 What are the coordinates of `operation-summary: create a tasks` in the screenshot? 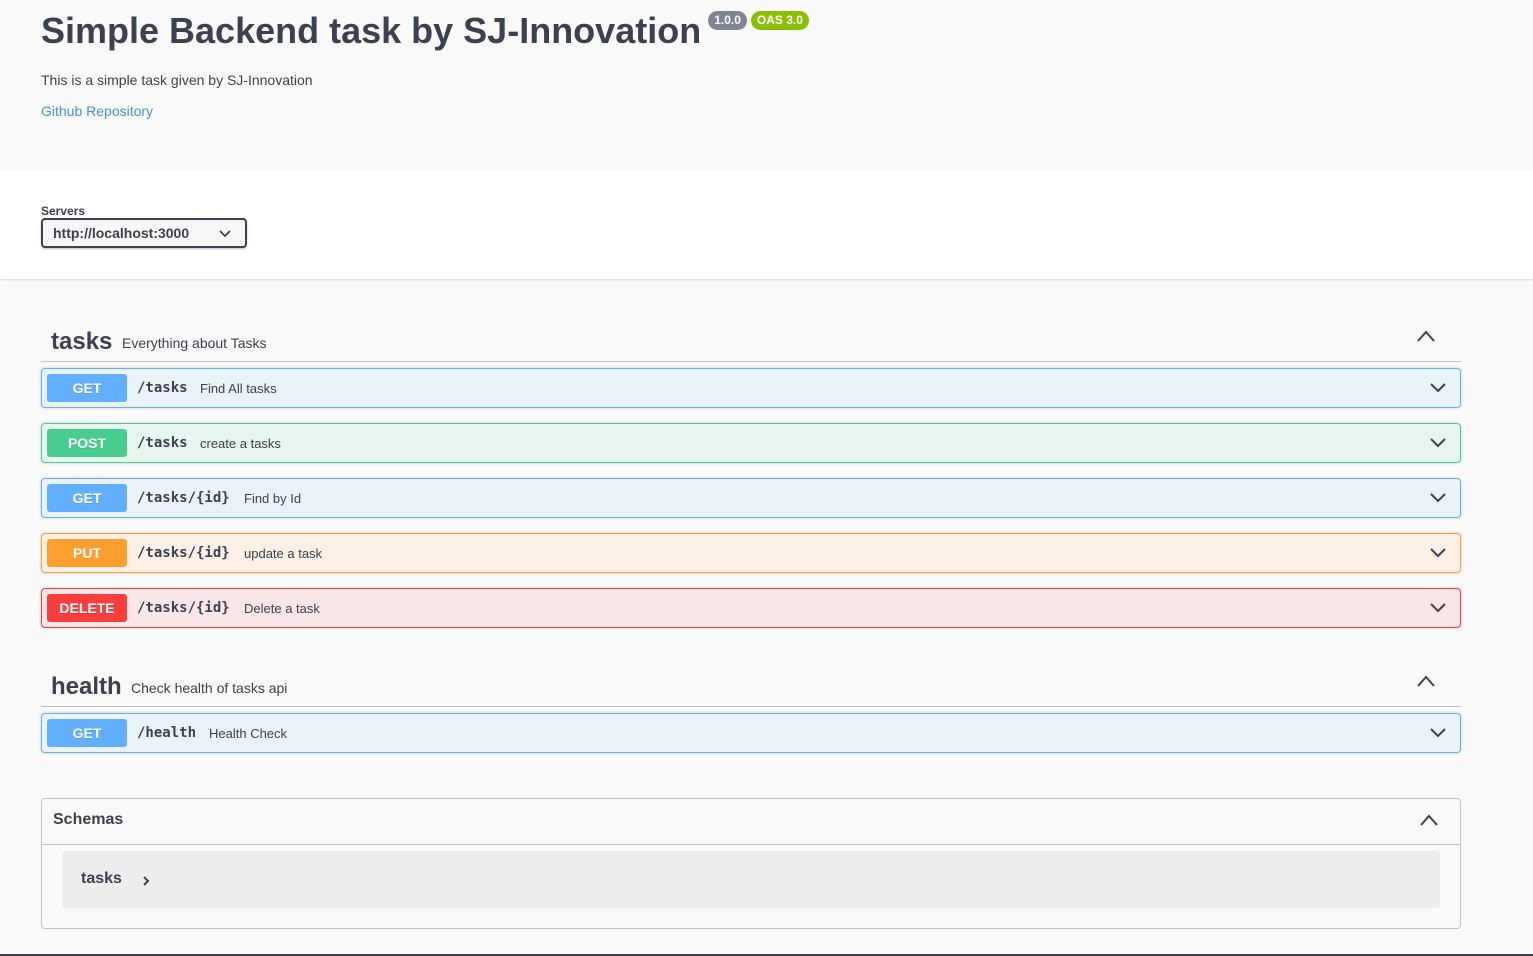 It's located at (240, 443).